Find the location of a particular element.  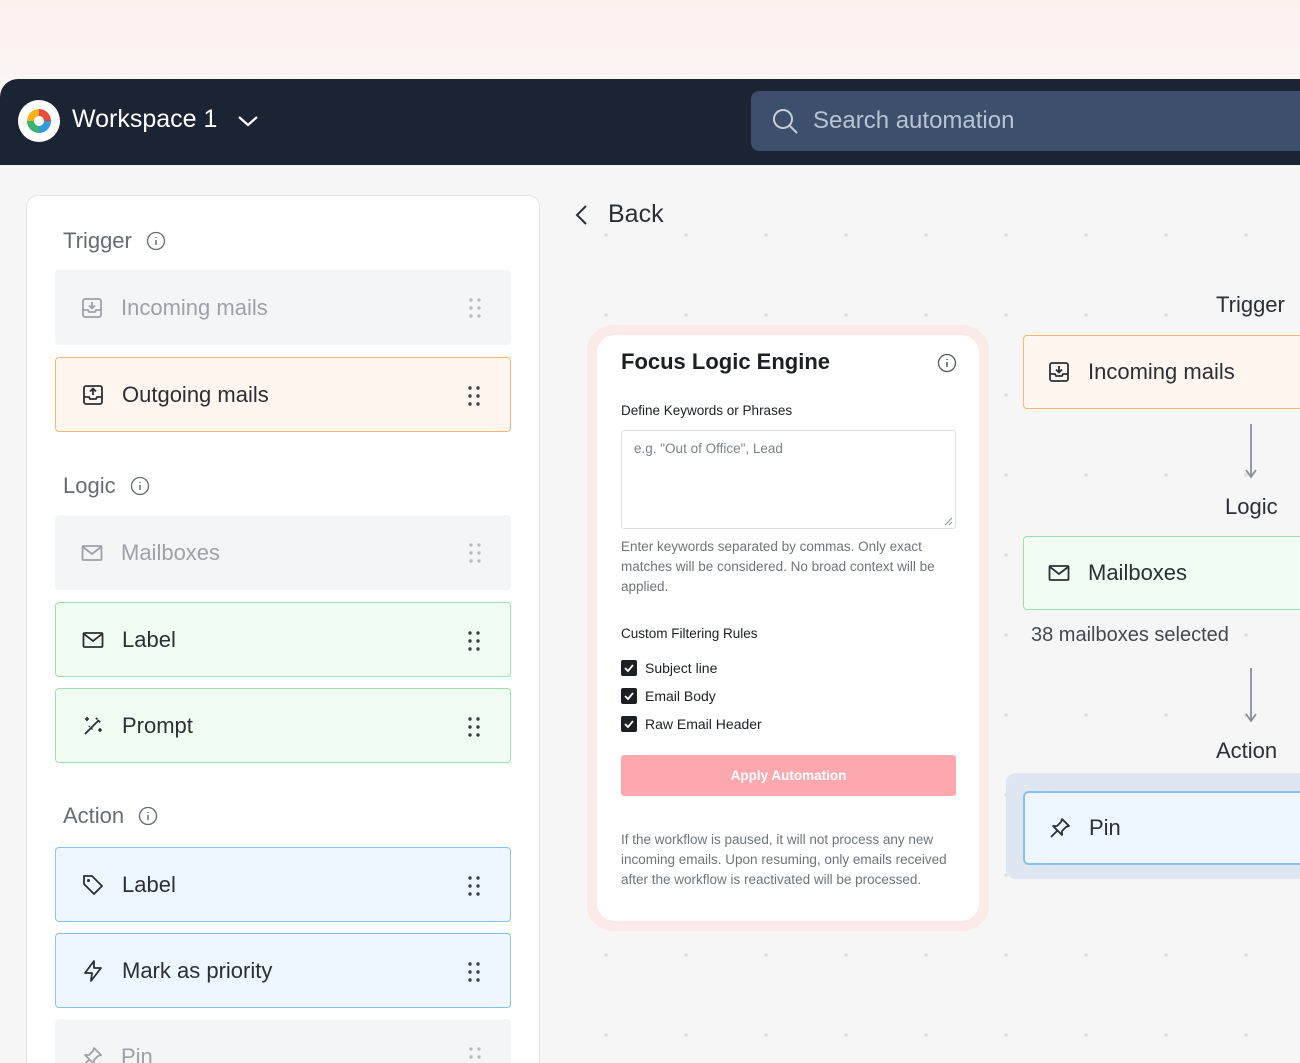

chevron-down-icon is located at coordinates (248, 121).